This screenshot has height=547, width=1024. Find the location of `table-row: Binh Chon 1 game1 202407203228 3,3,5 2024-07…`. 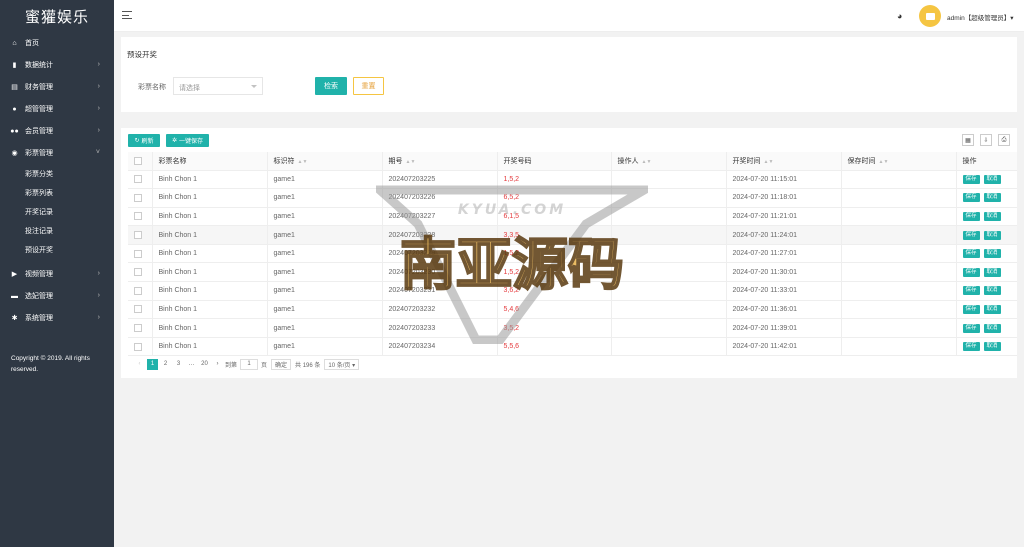

table-row: Binh Chon 1 game1 202407203228 3,3,5 2024-07… is located at coordinates (572, 235).